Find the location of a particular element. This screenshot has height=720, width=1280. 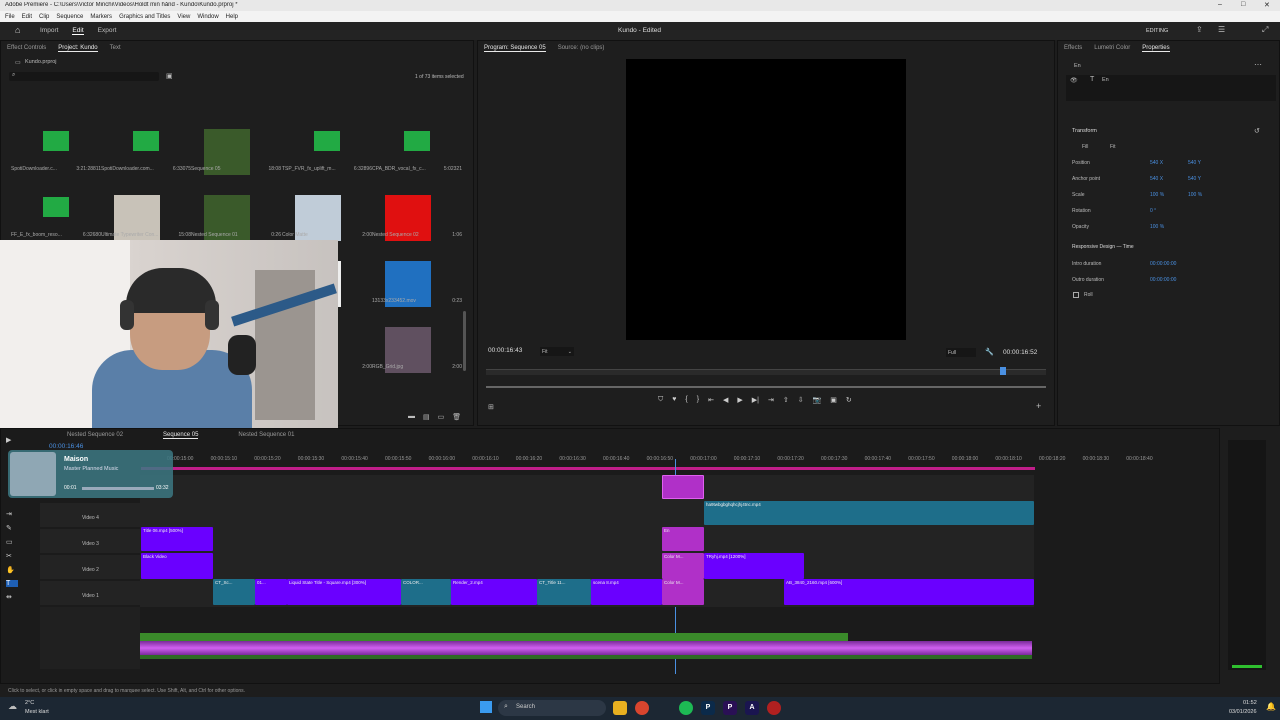

outro-value: 00:00:00:00 is located at coordinates (1163, 280).